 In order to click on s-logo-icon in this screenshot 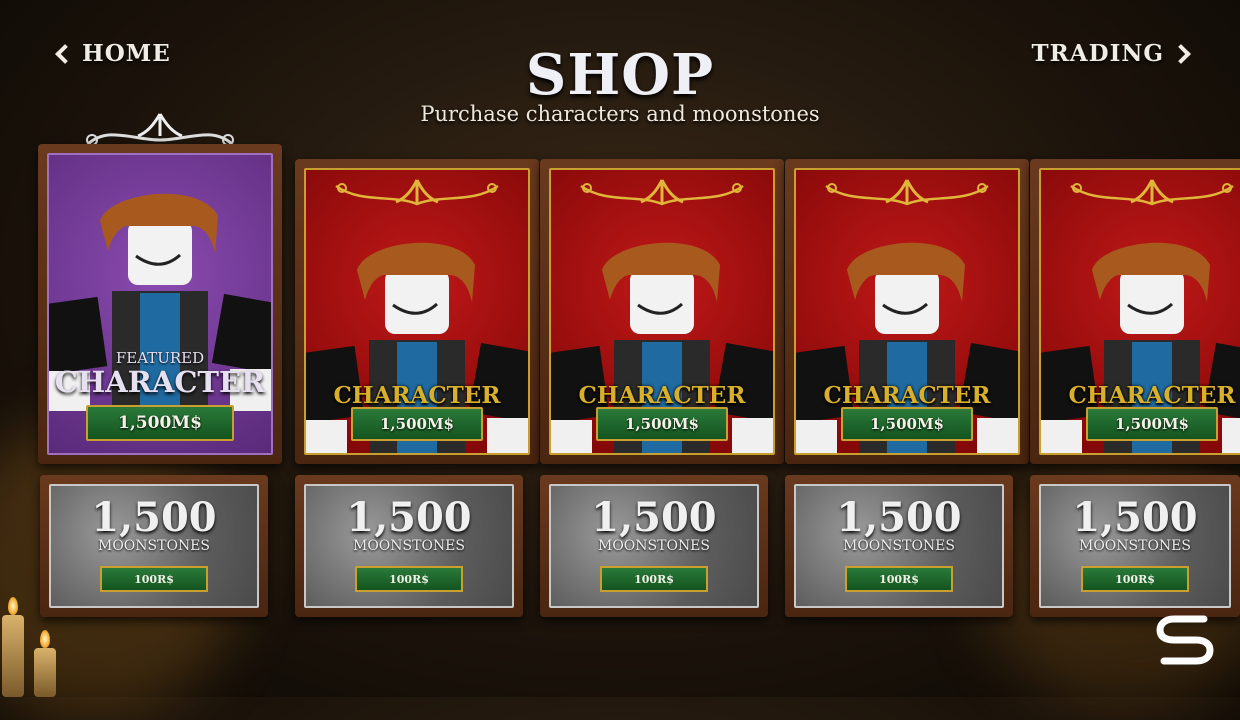, I will do `click(1185, 640)`.